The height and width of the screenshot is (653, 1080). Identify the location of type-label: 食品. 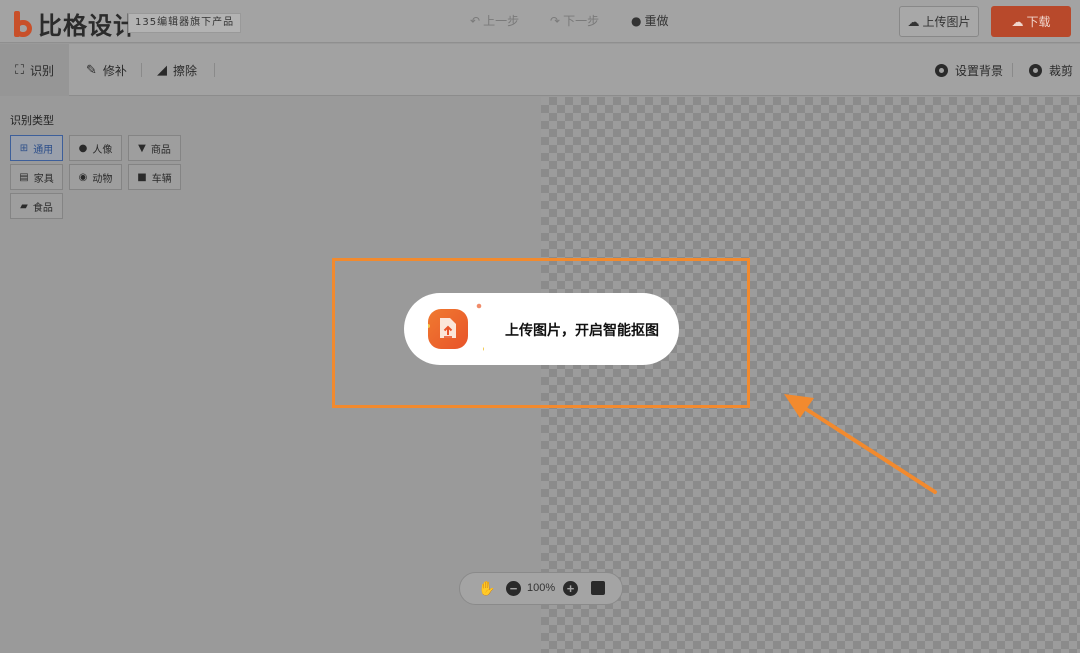
(42, 208).